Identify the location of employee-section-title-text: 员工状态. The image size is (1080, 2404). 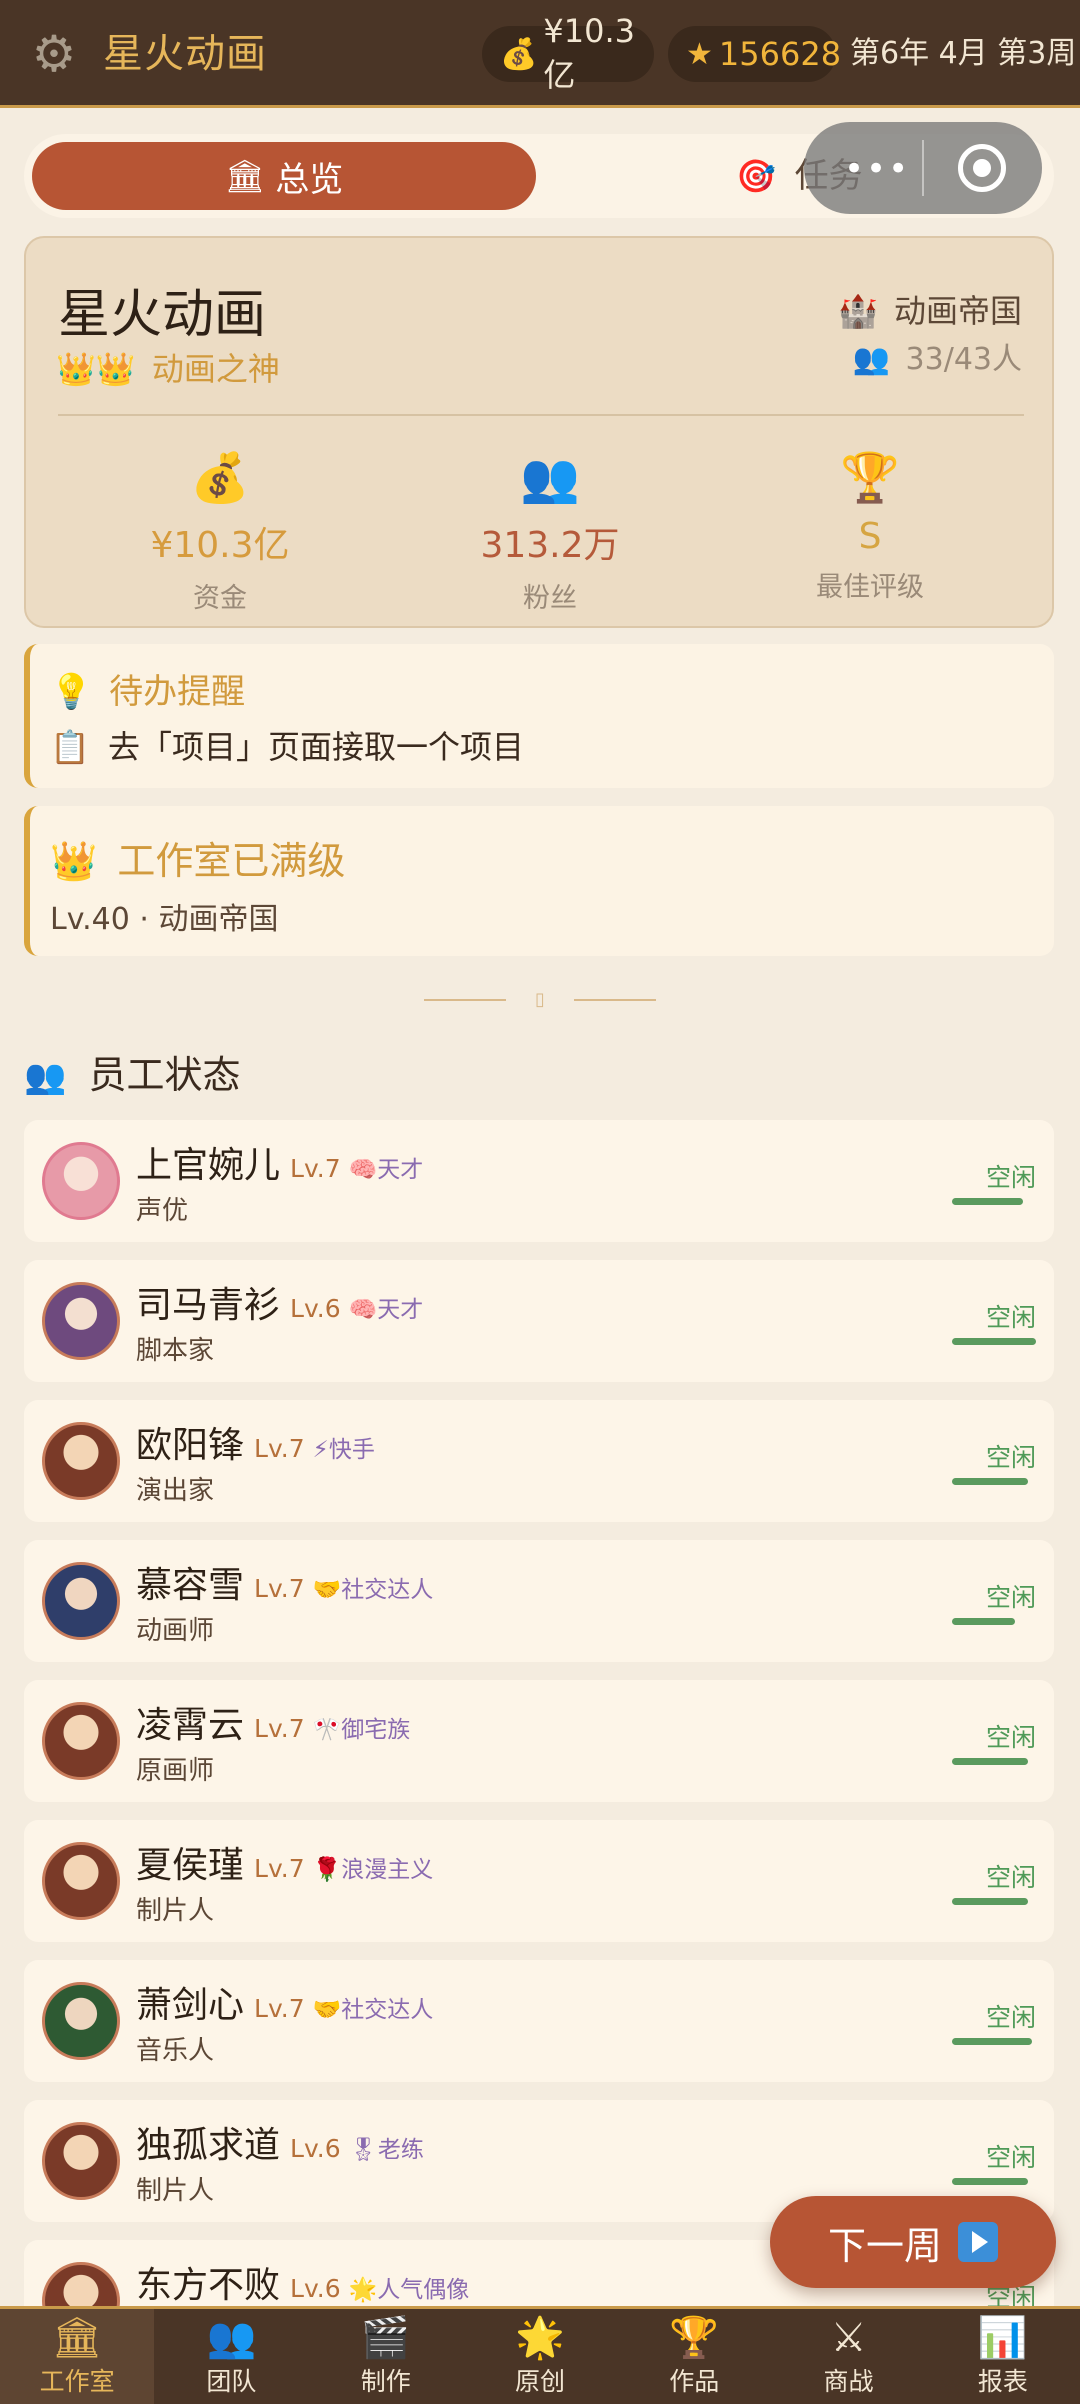
(164, 1075).